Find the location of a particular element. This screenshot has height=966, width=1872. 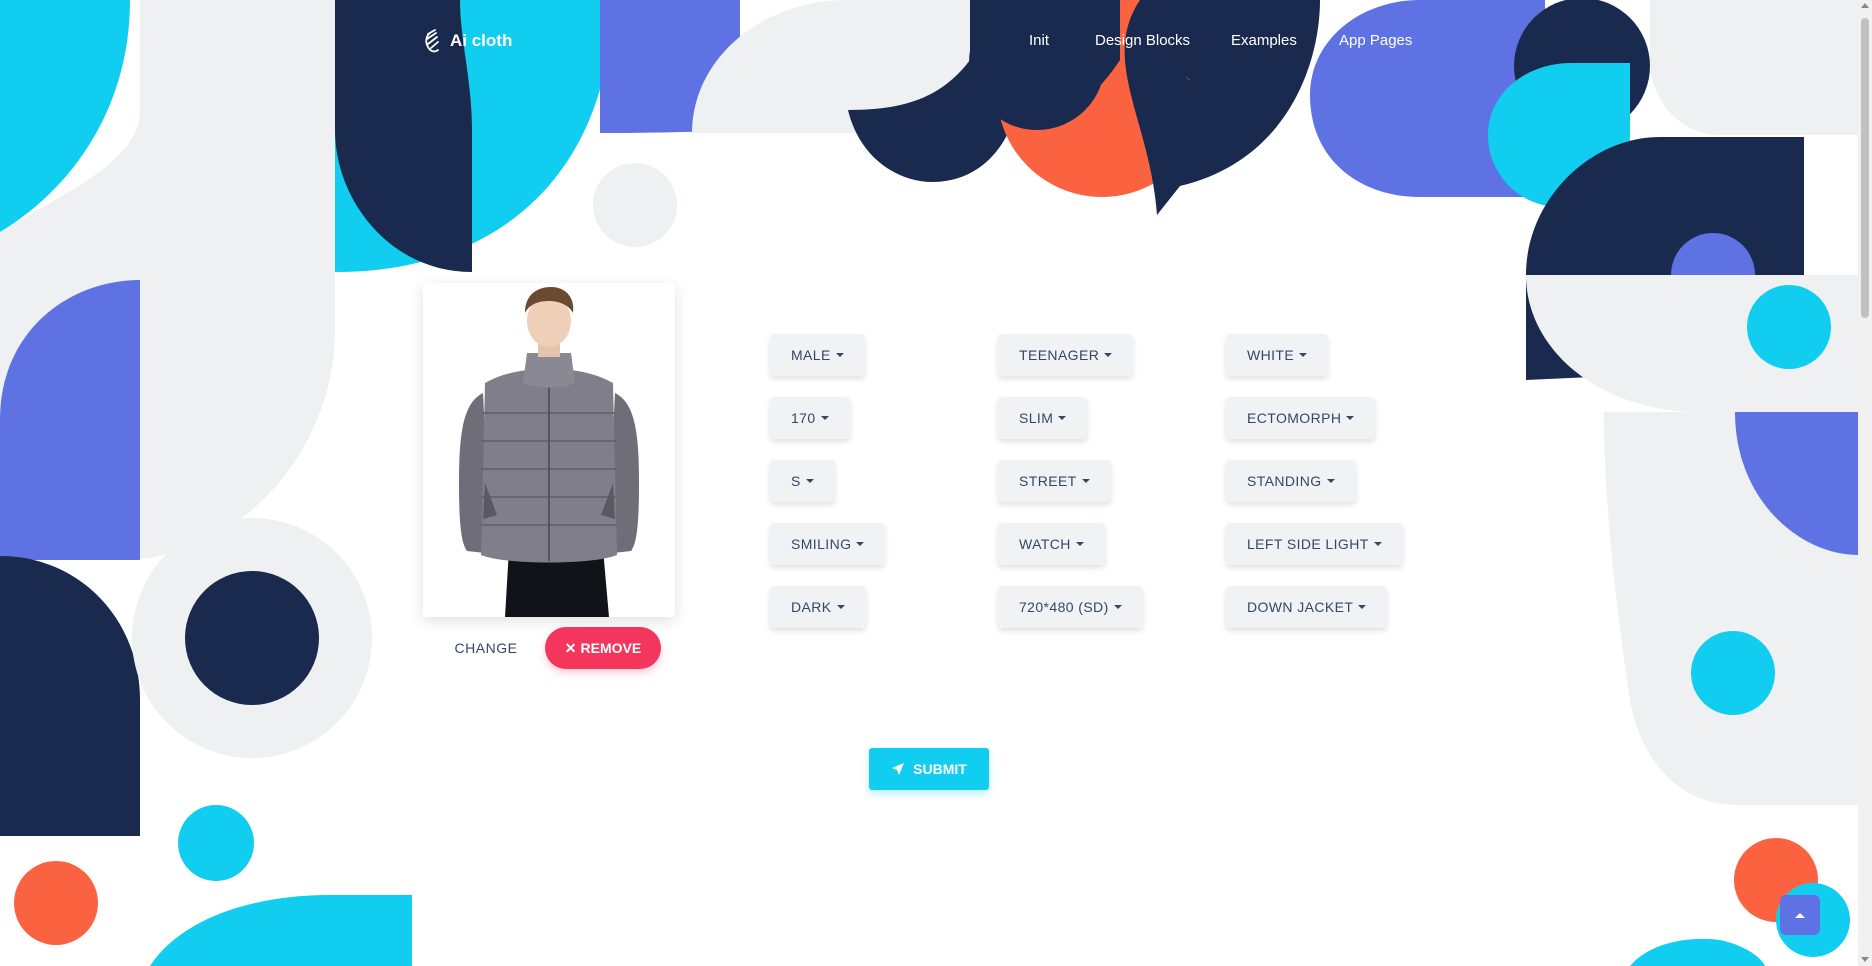

chevron-up-icon is located at coordinates (1800, 915).